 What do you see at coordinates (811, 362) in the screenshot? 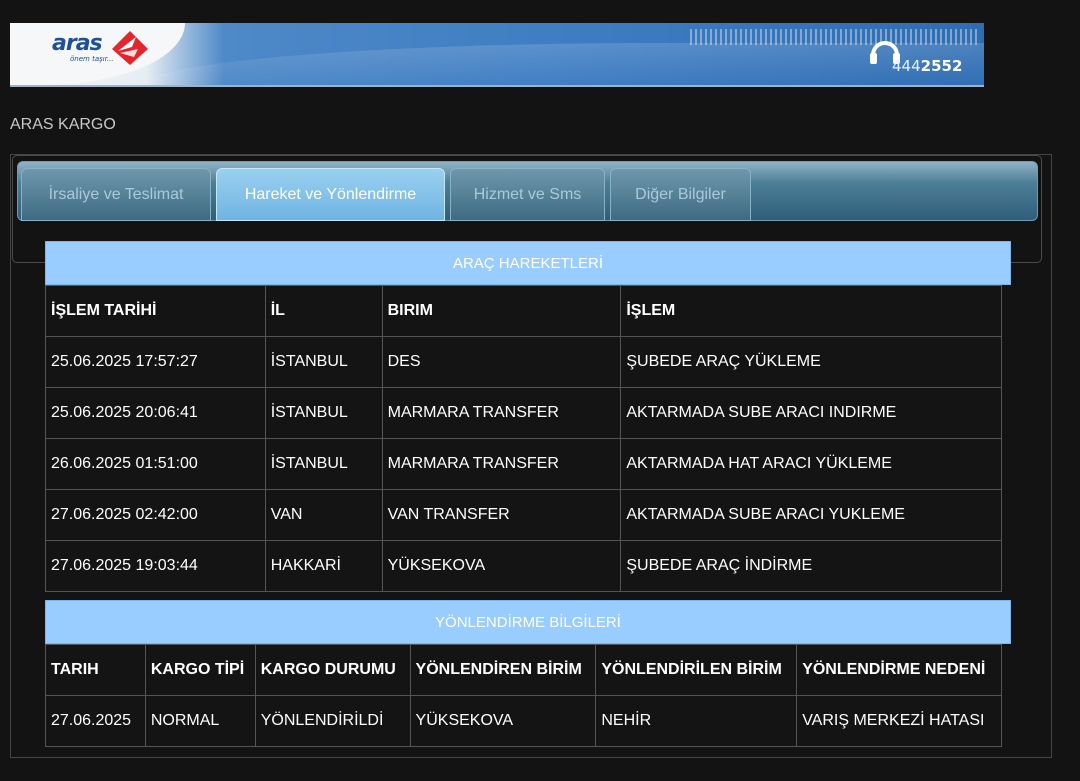
I see `table-cell: ŞUBEDE ARAÇ YÜKLEME` at bounding box center [811, 362].